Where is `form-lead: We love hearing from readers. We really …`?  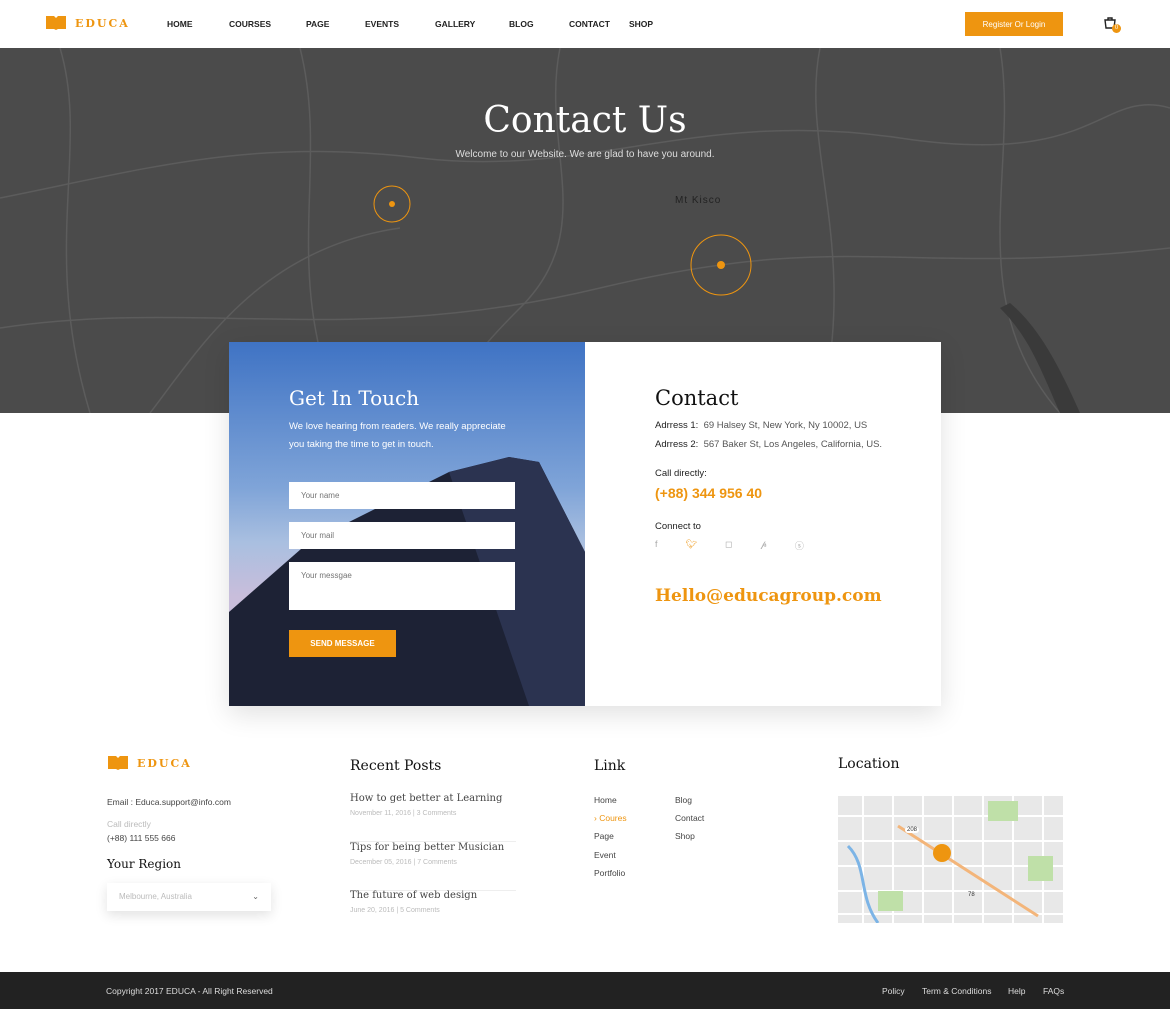 form-lead: We love hearing from readers. We really … is located at coordinates (397, 435).